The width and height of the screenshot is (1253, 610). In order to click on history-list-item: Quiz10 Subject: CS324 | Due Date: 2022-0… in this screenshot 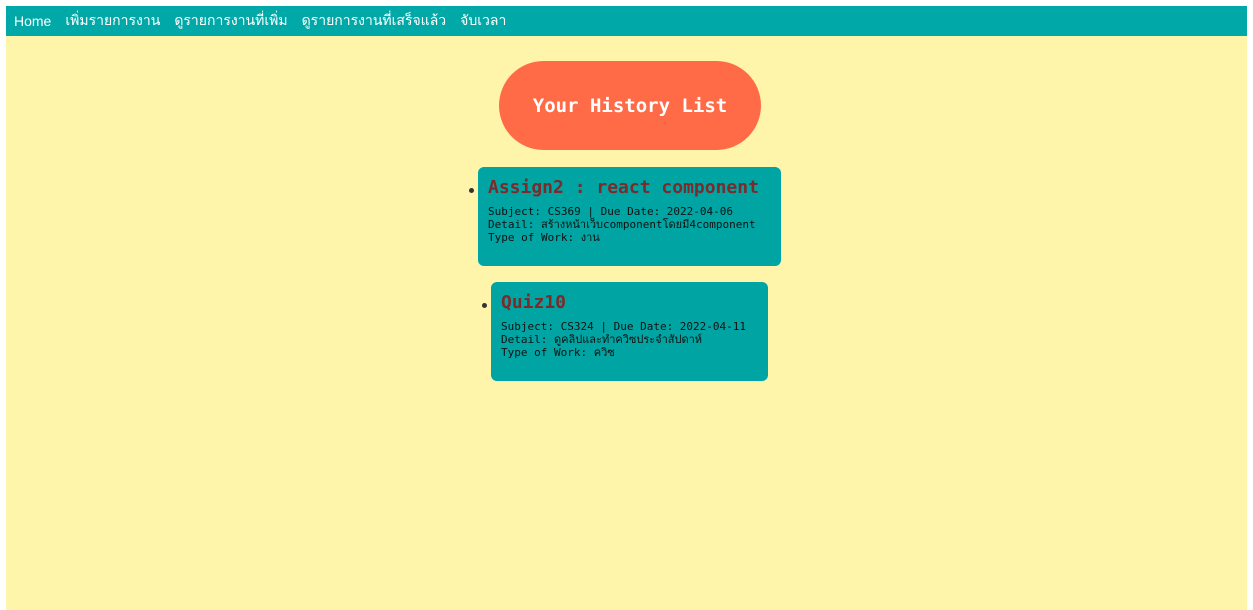, I will do `click(625, 331)`.